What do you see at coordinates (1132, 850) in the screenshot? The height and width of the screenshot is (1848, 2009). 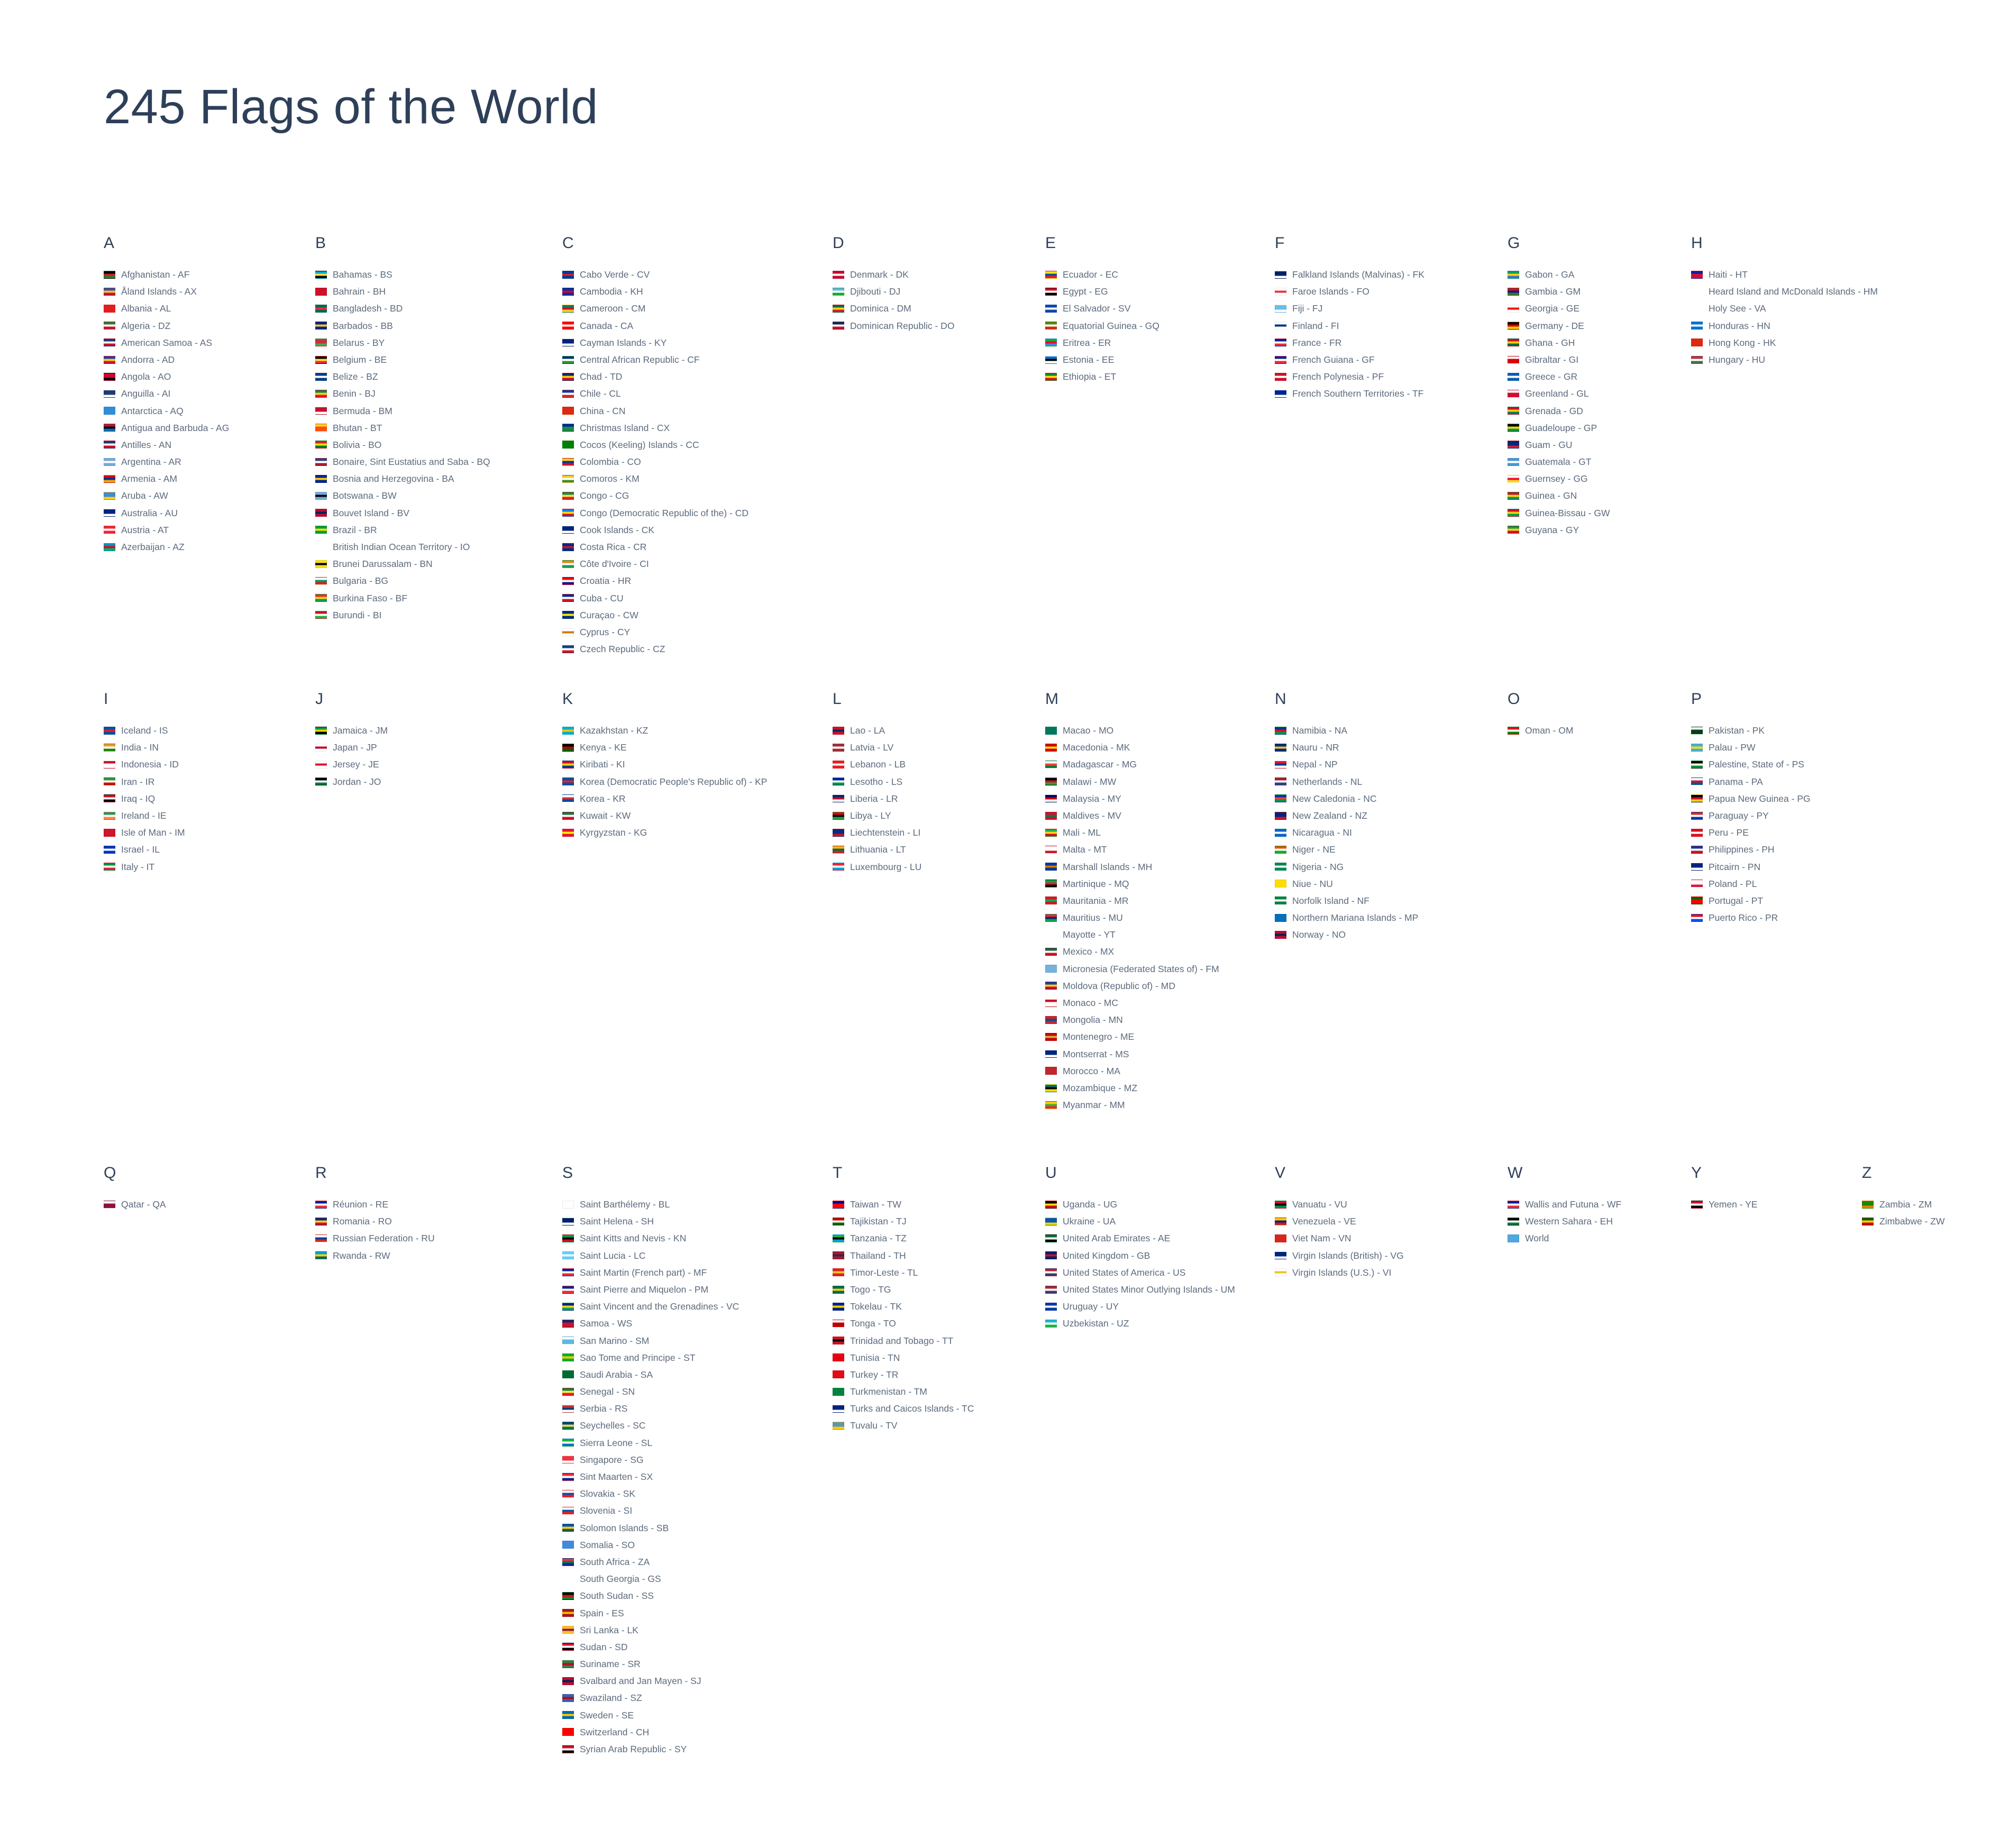 I see `country-item: Malta - MT` at bounding box center [1132, 850].